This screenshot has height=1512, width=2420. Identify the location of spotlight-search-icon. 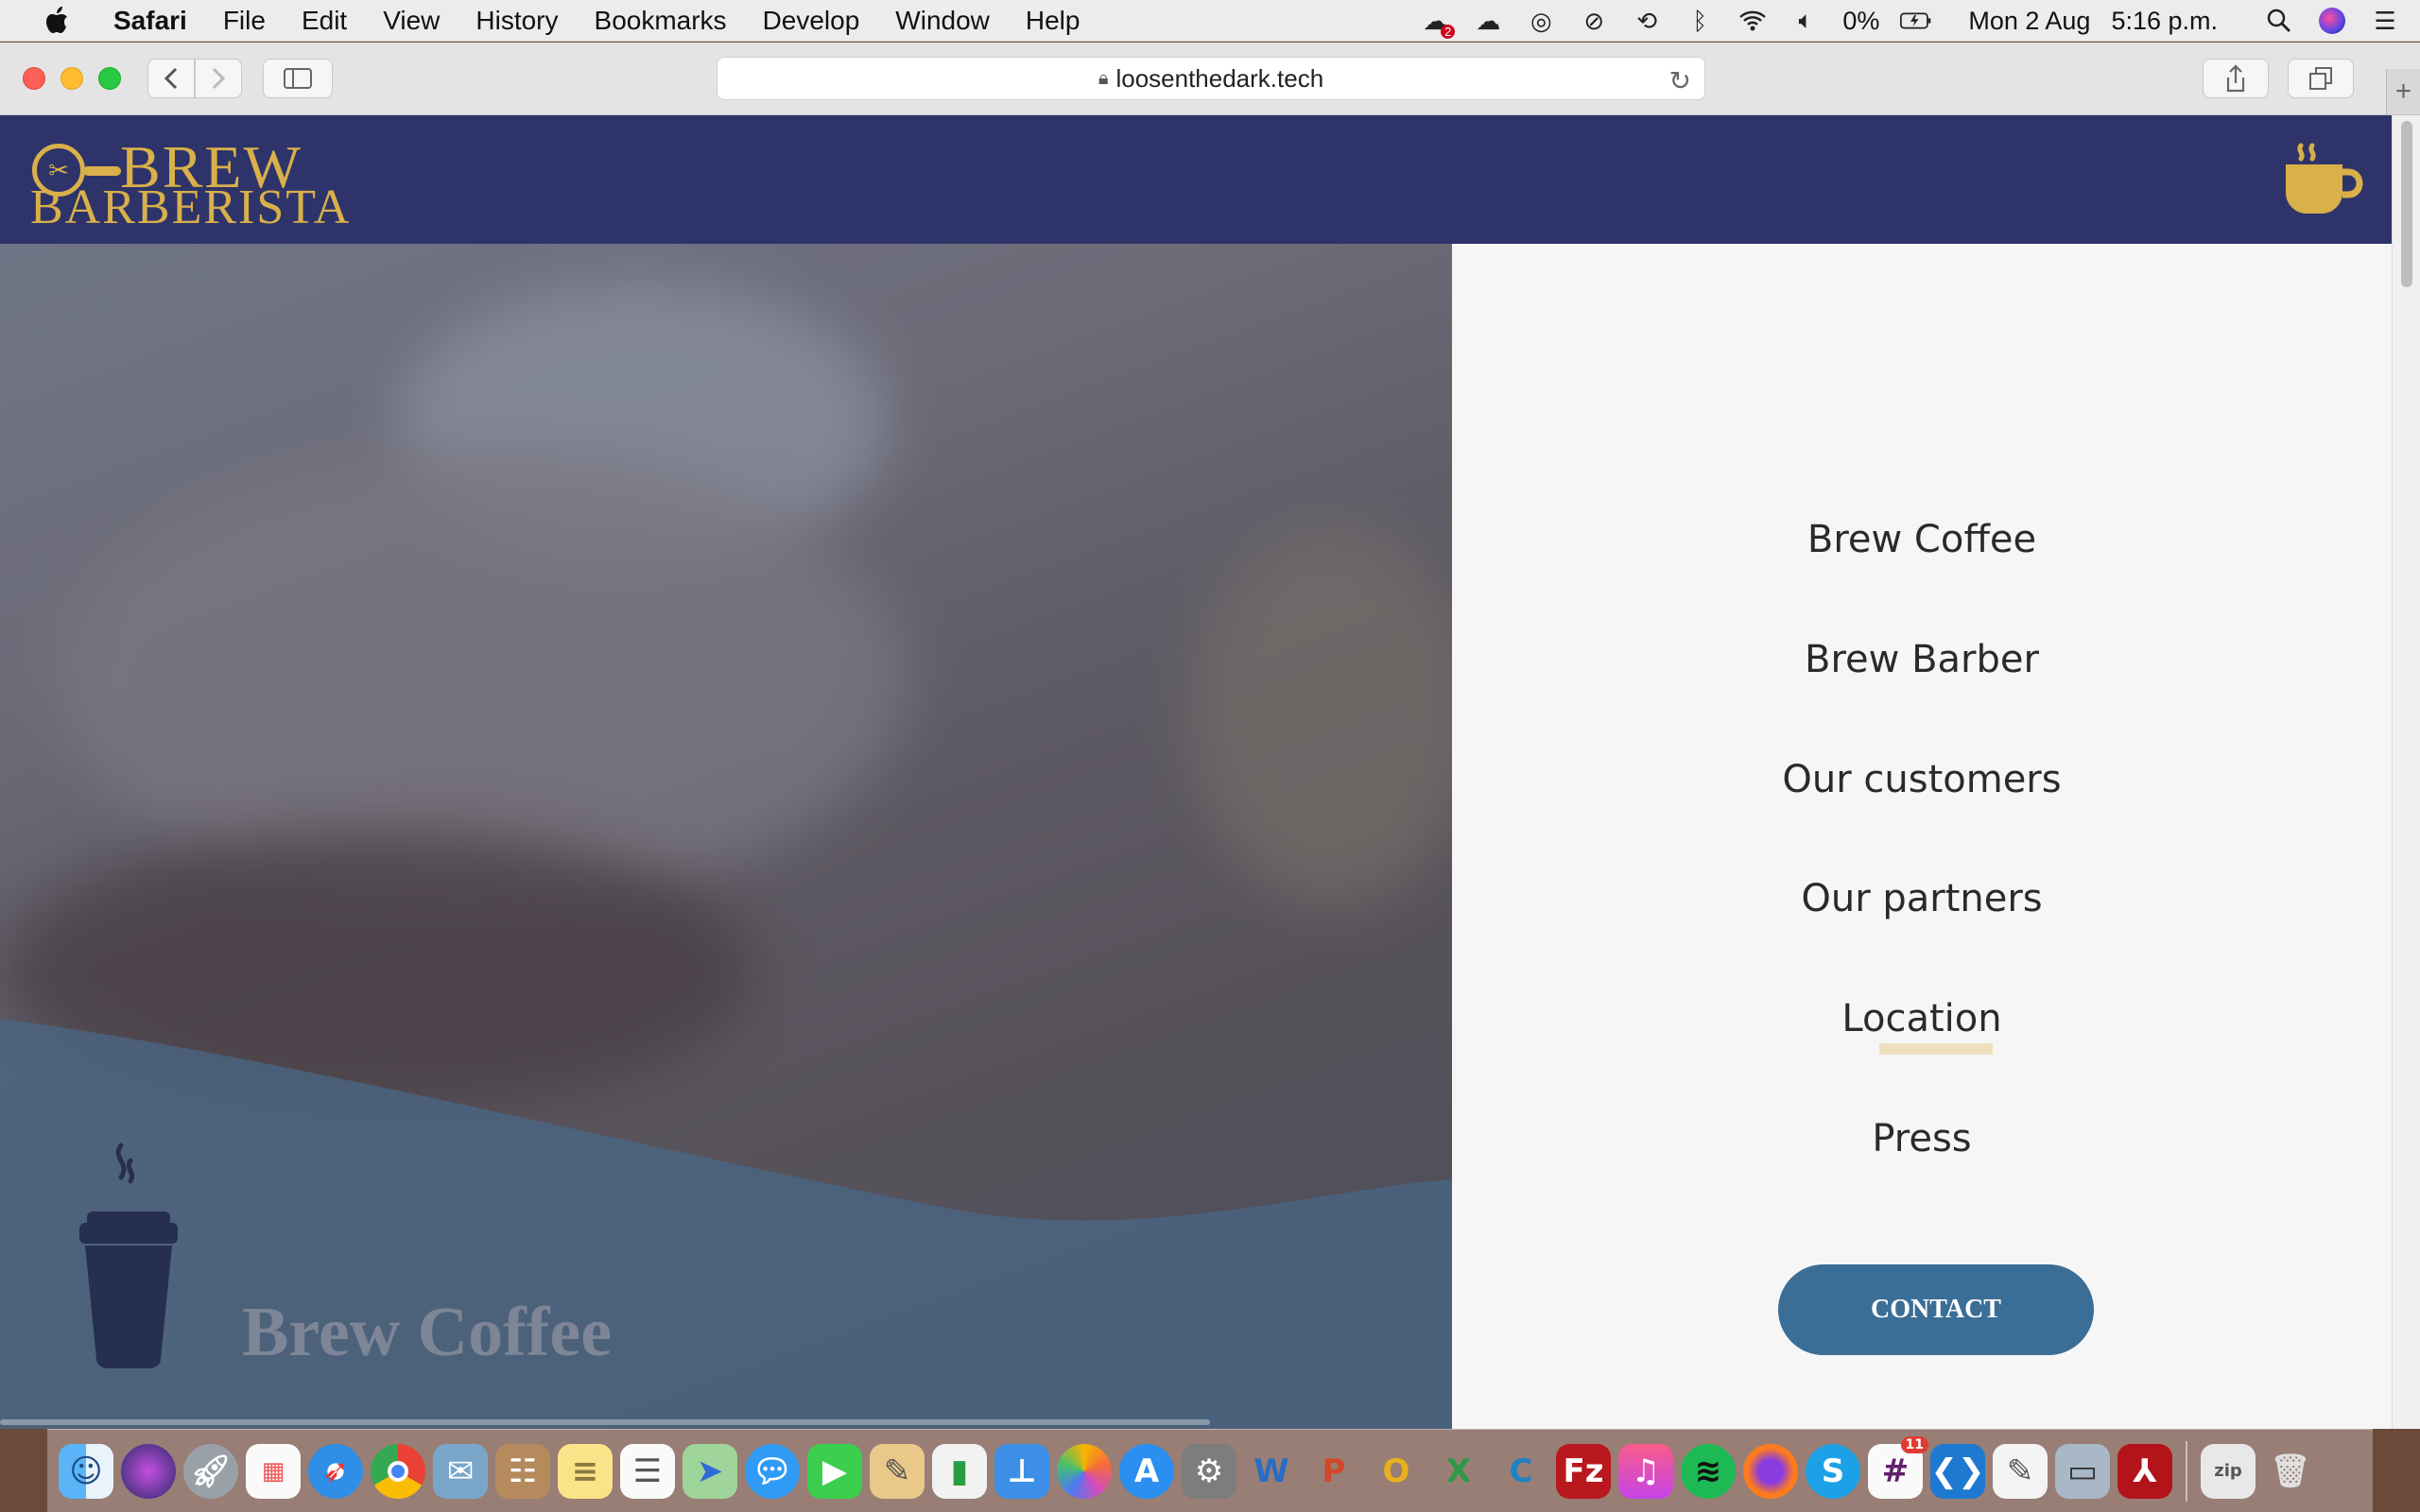
(2279, 21).